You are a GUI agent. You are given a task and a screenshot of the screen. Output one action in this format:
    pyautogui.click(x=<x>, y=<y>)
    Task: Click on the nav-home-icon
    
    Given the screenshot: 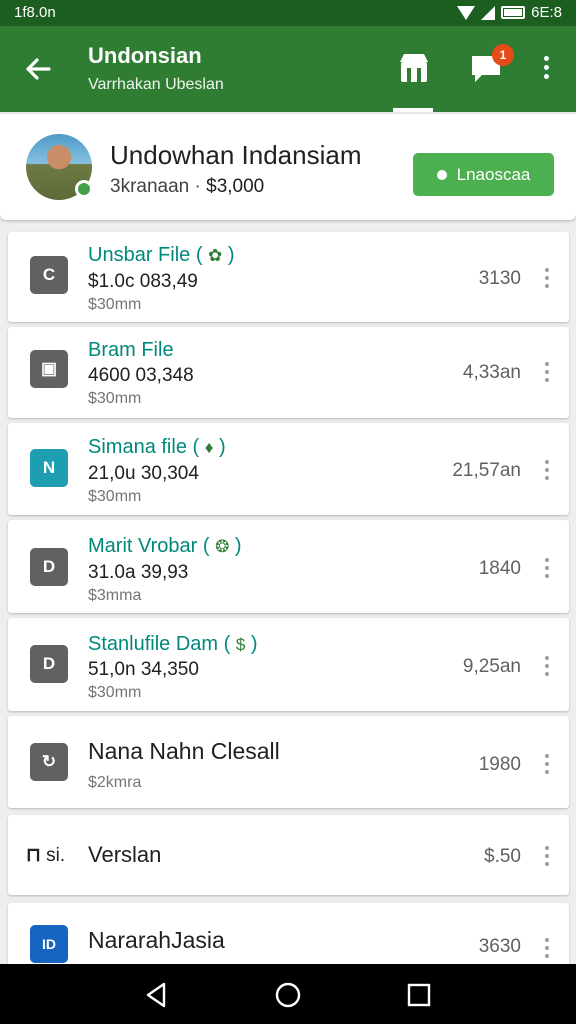 What is the action you would take?
    pyautogui.click(x=288, y=995)
    